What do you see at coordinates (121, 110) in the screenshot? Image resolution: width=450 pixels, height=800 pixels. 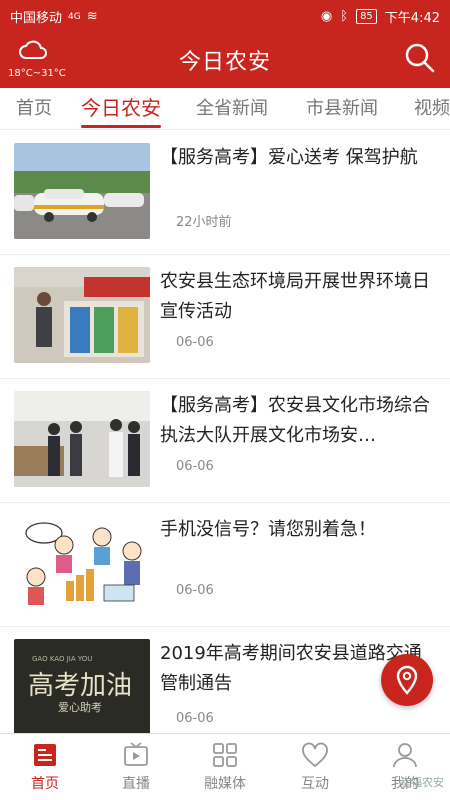 I see `tab-today-nongan: 今日农安` at bounding box center [121, 110].